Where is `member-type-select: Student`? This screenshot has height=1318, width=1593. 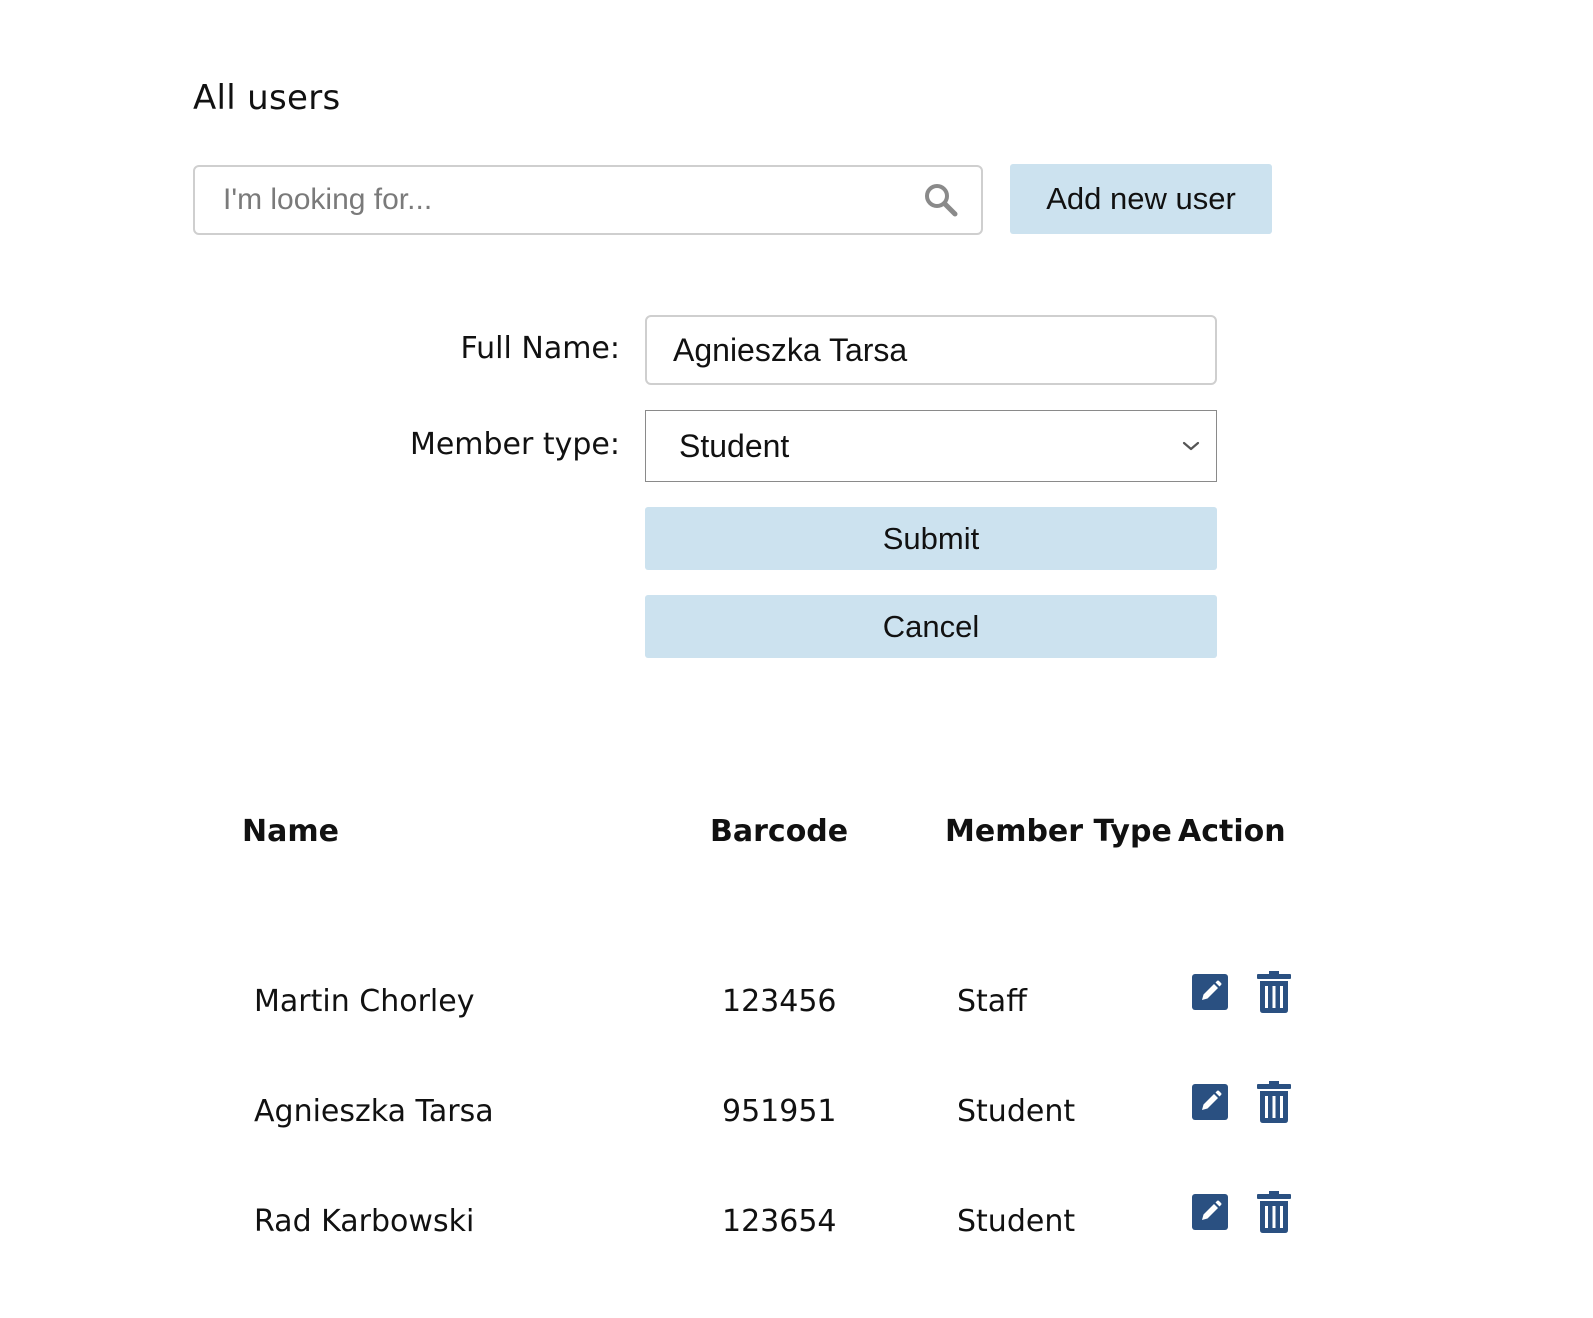 member-type-select: Student is located at coordinates (931, 446).